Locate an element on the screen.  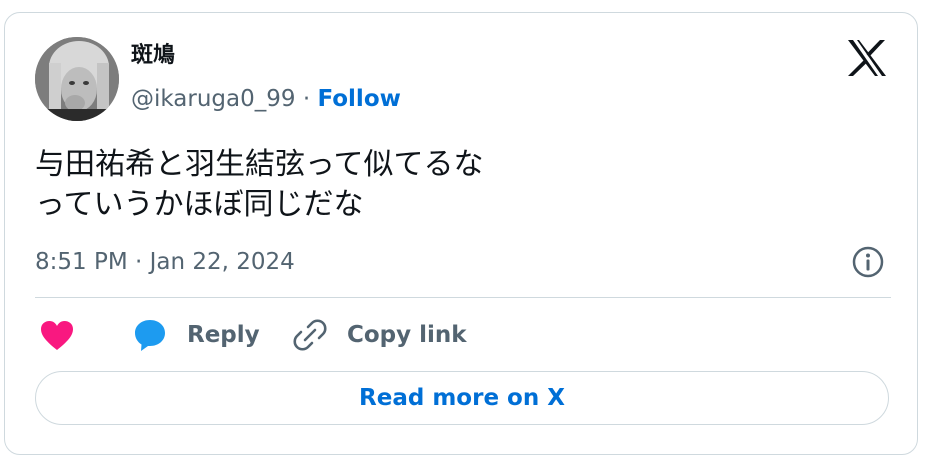
read-more-button: Read more on X is located at coordinates (462, 398).